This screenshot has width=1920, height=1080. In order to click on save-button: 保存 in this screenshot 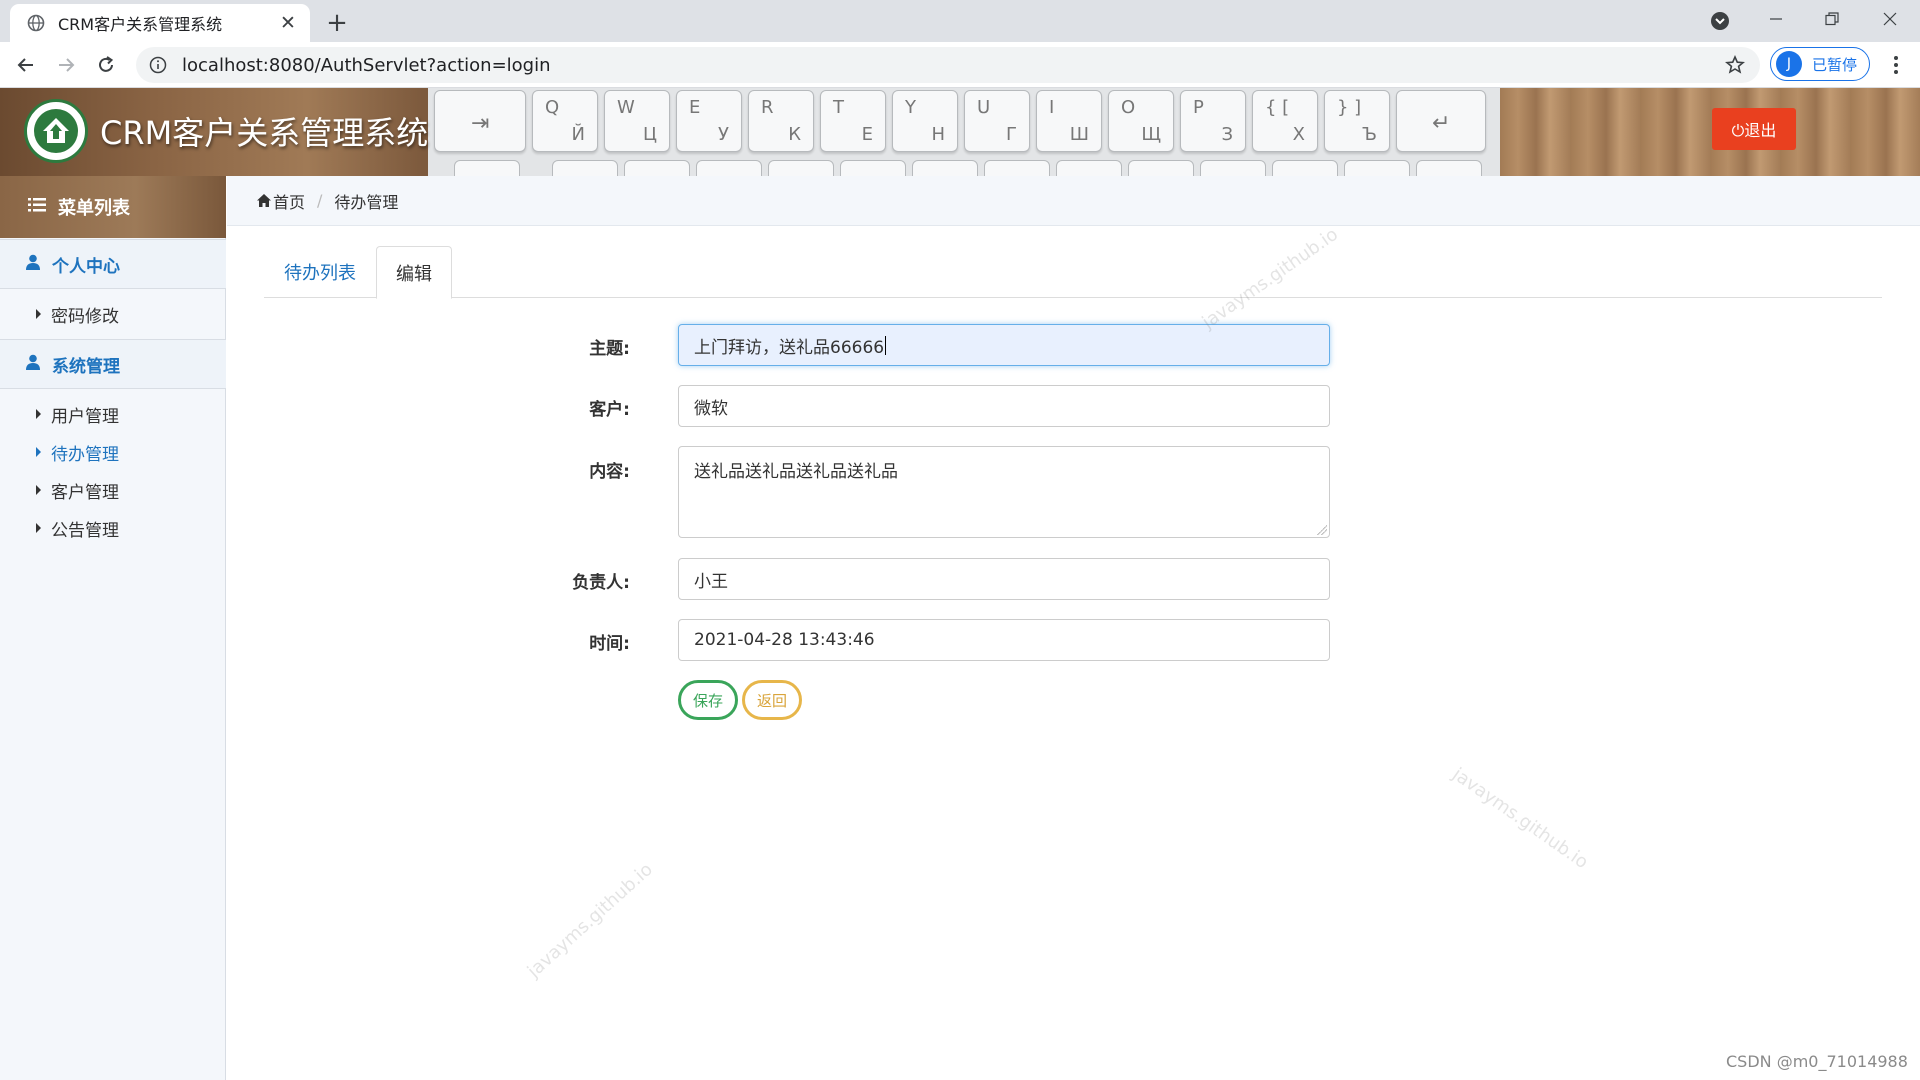, I will do `click(708, 700)`.